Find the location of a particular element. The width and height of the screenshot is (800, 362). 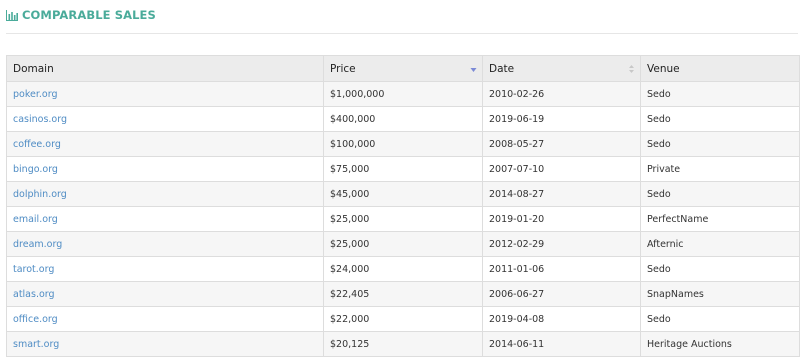

domain-link: tarot.org is located at coordinates (33, 269).